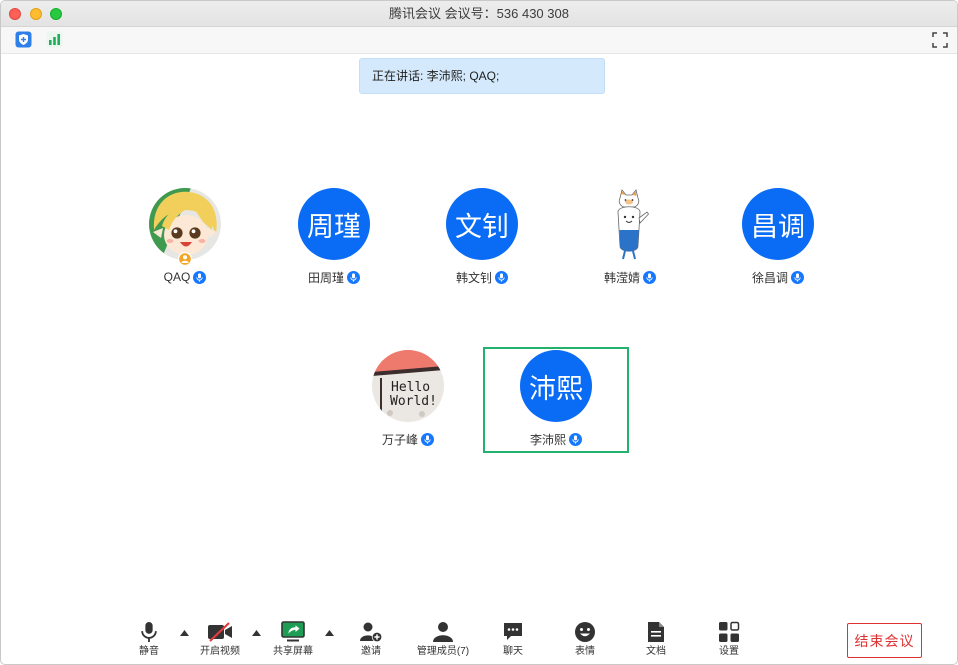  I want to click on participant-tile: 韩滢婧, so click(630, 238).